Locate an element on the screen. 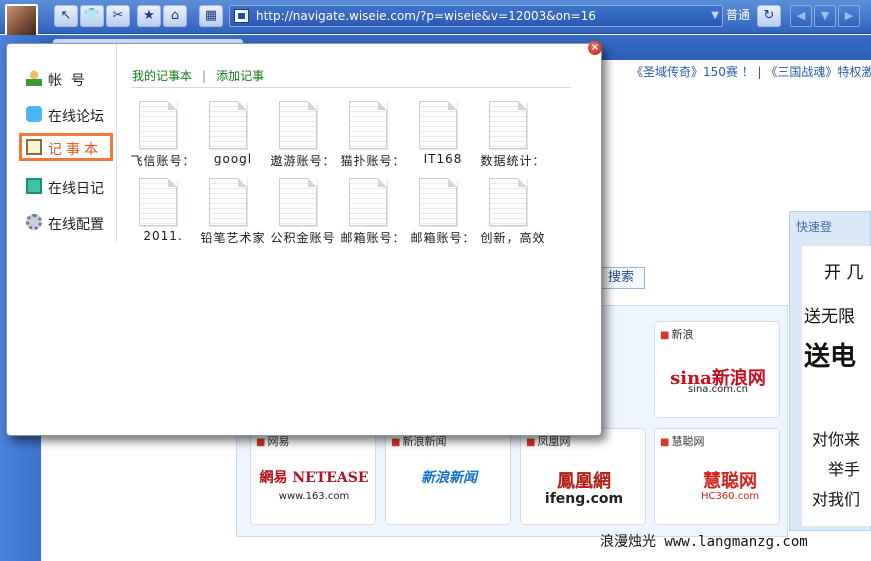 The image size is (871, 561). site-logo-sub: sina.com.cn is located at coordinates (717, 389).